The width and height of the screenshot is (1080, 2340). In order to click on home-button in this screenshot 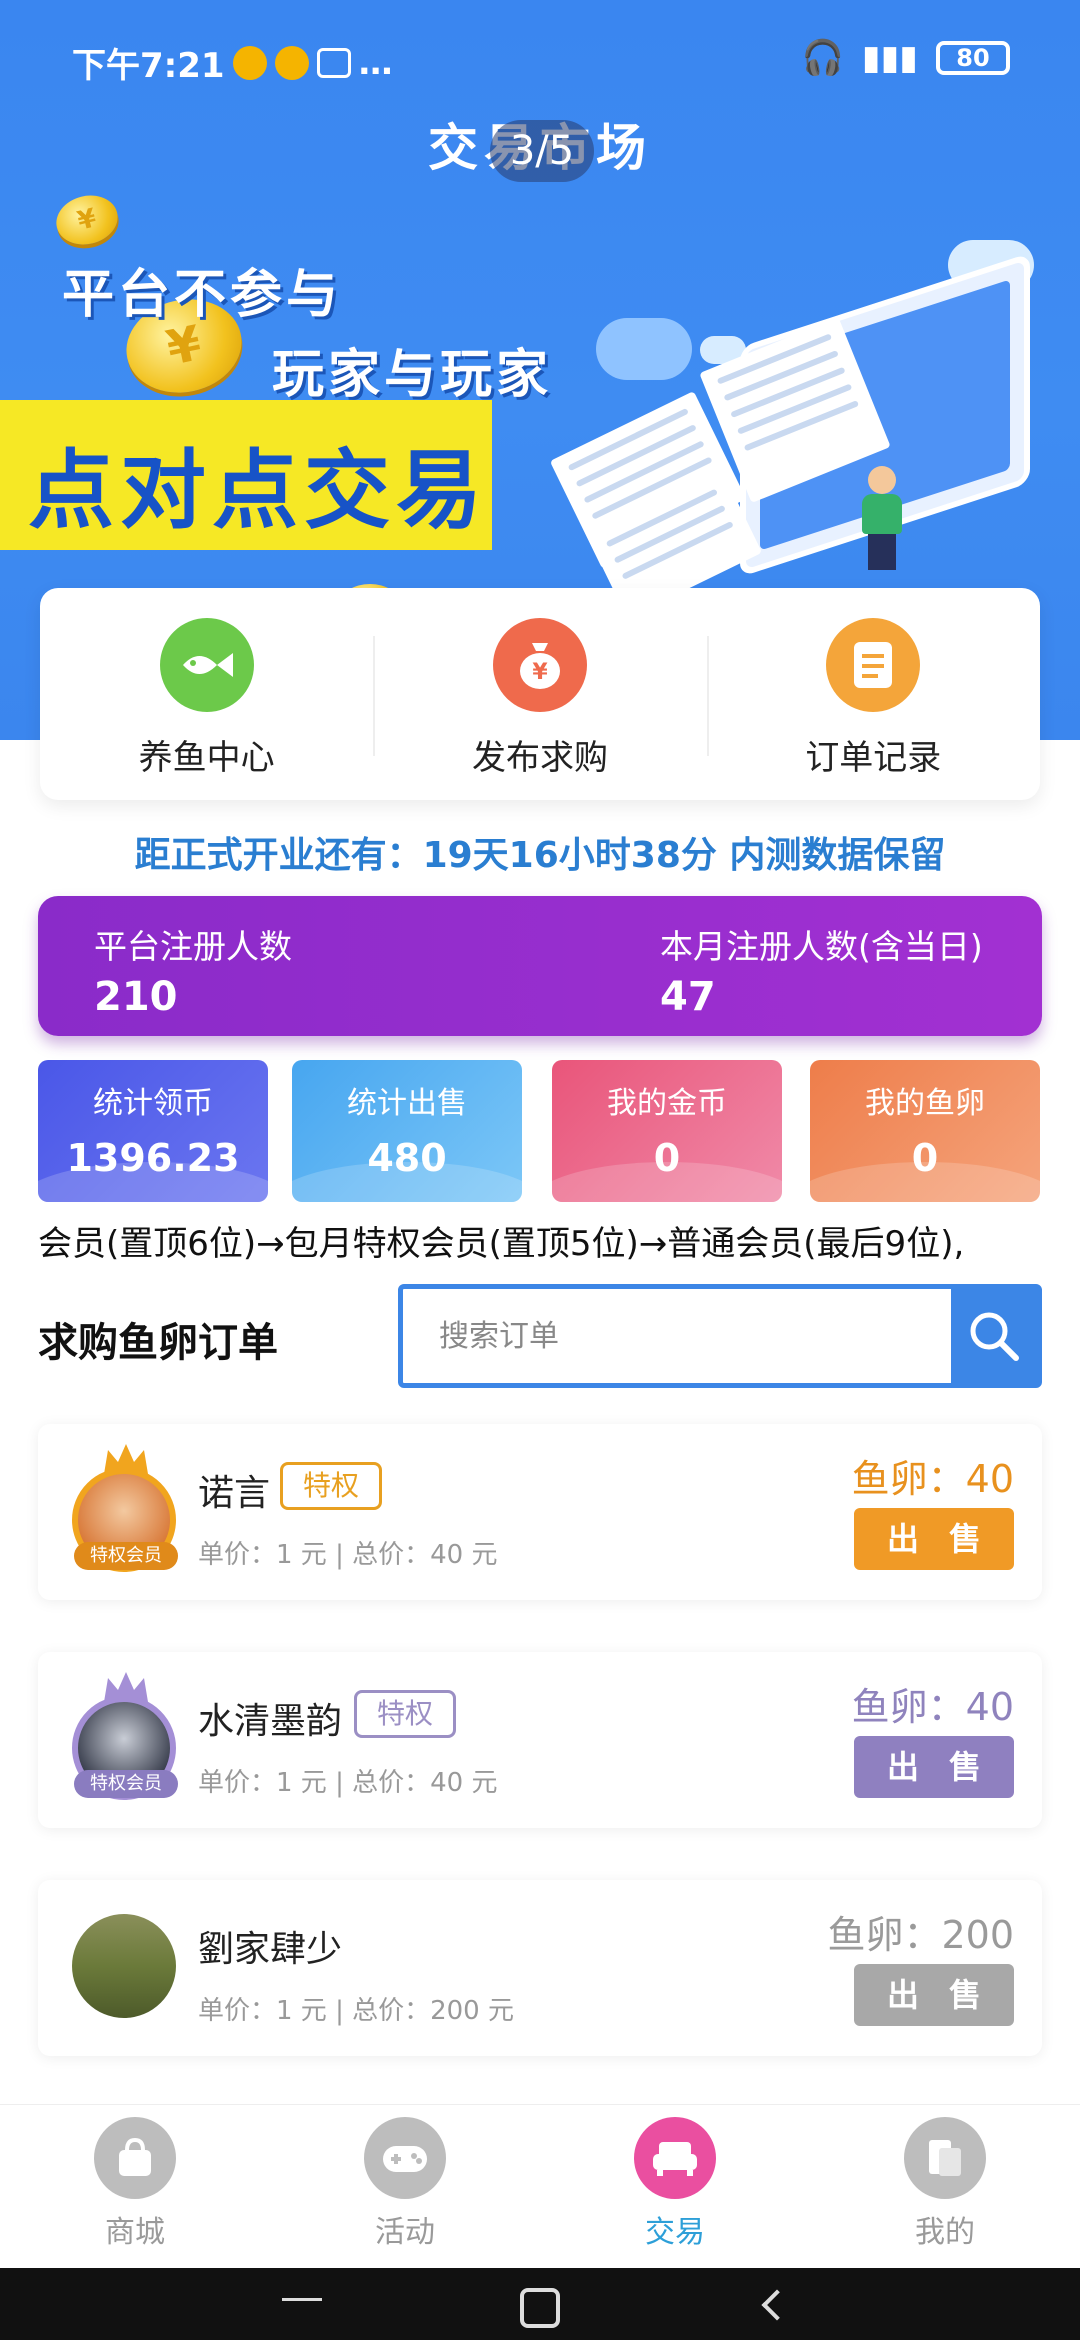, I will do `click(540, 2308)`.